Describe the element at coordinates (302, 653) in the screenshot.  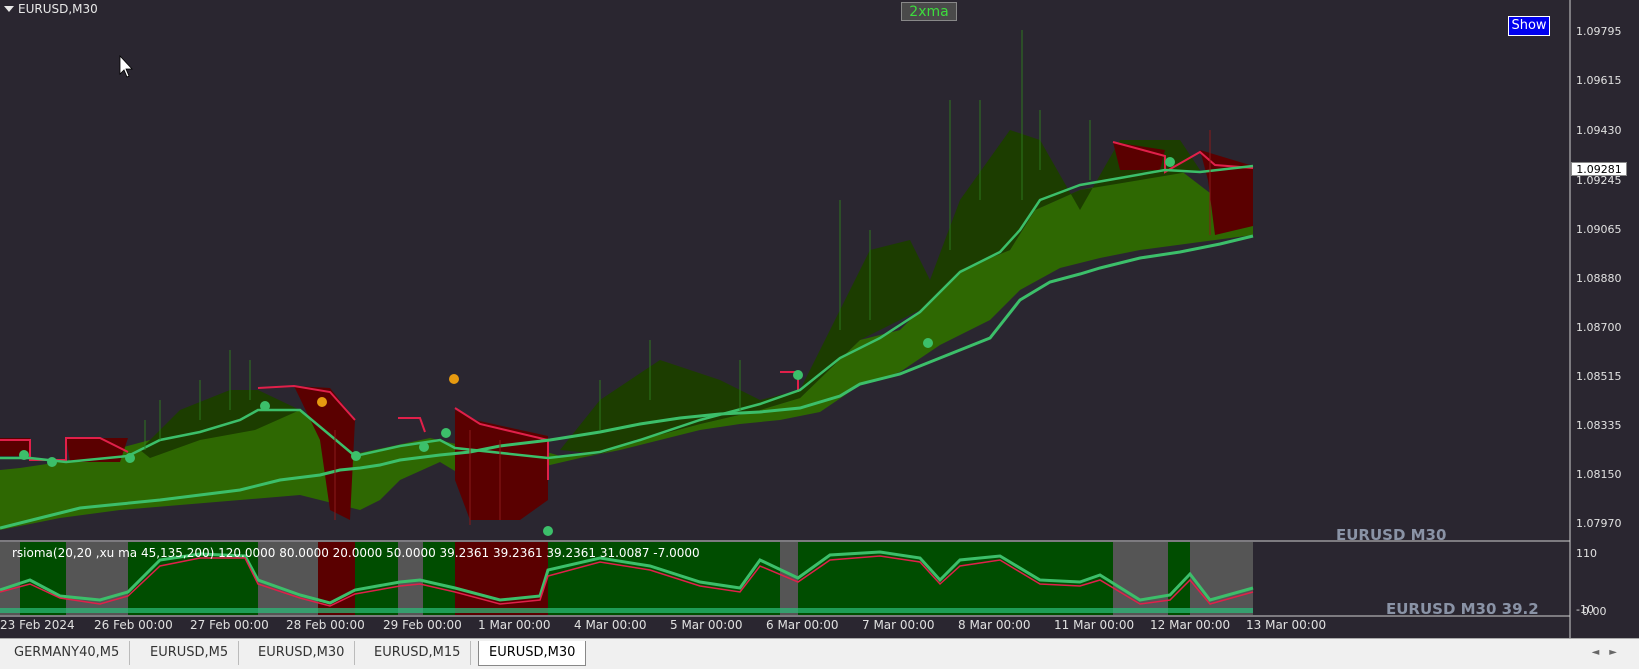
I see `tab-eurusd-m30: EURUSD,M30` at that location.